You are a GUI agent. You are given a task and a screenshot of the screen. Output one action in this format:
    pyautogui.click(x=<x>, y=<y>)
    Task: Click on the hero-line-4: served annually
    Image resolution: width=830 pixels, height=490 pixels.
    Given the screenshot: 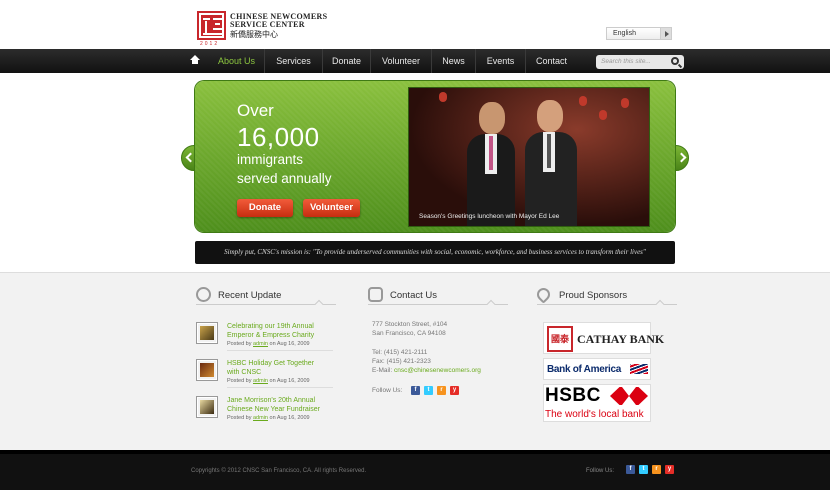 What is the action you would take?
    pyautogui.click(x=284, y=178)
    